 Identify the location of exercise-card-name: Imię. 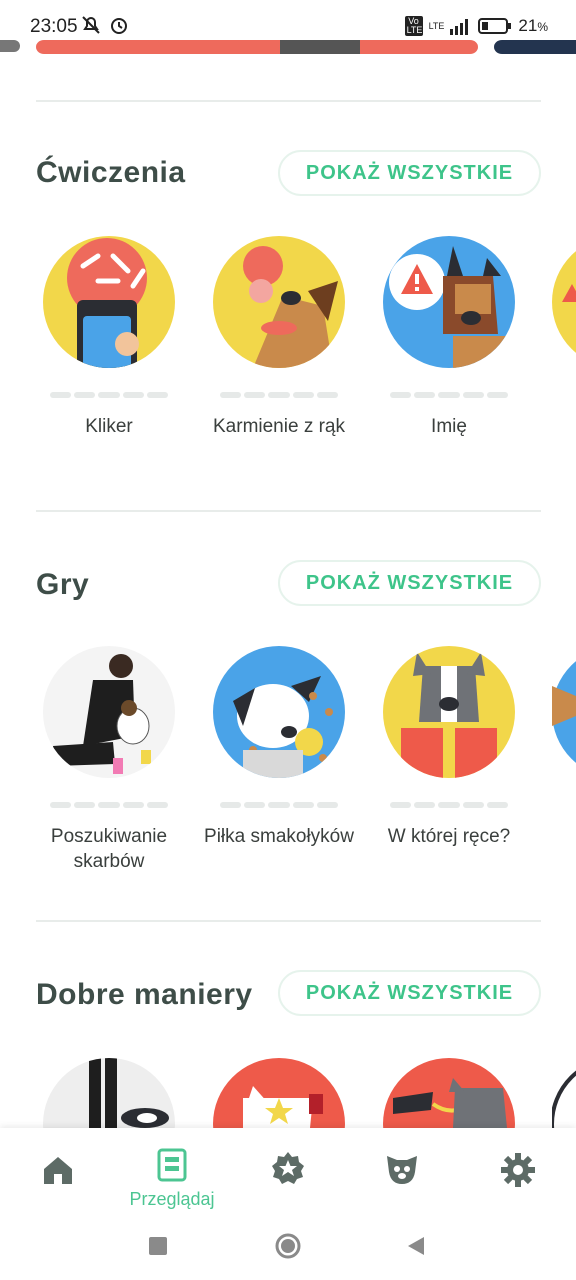
(449, 337).